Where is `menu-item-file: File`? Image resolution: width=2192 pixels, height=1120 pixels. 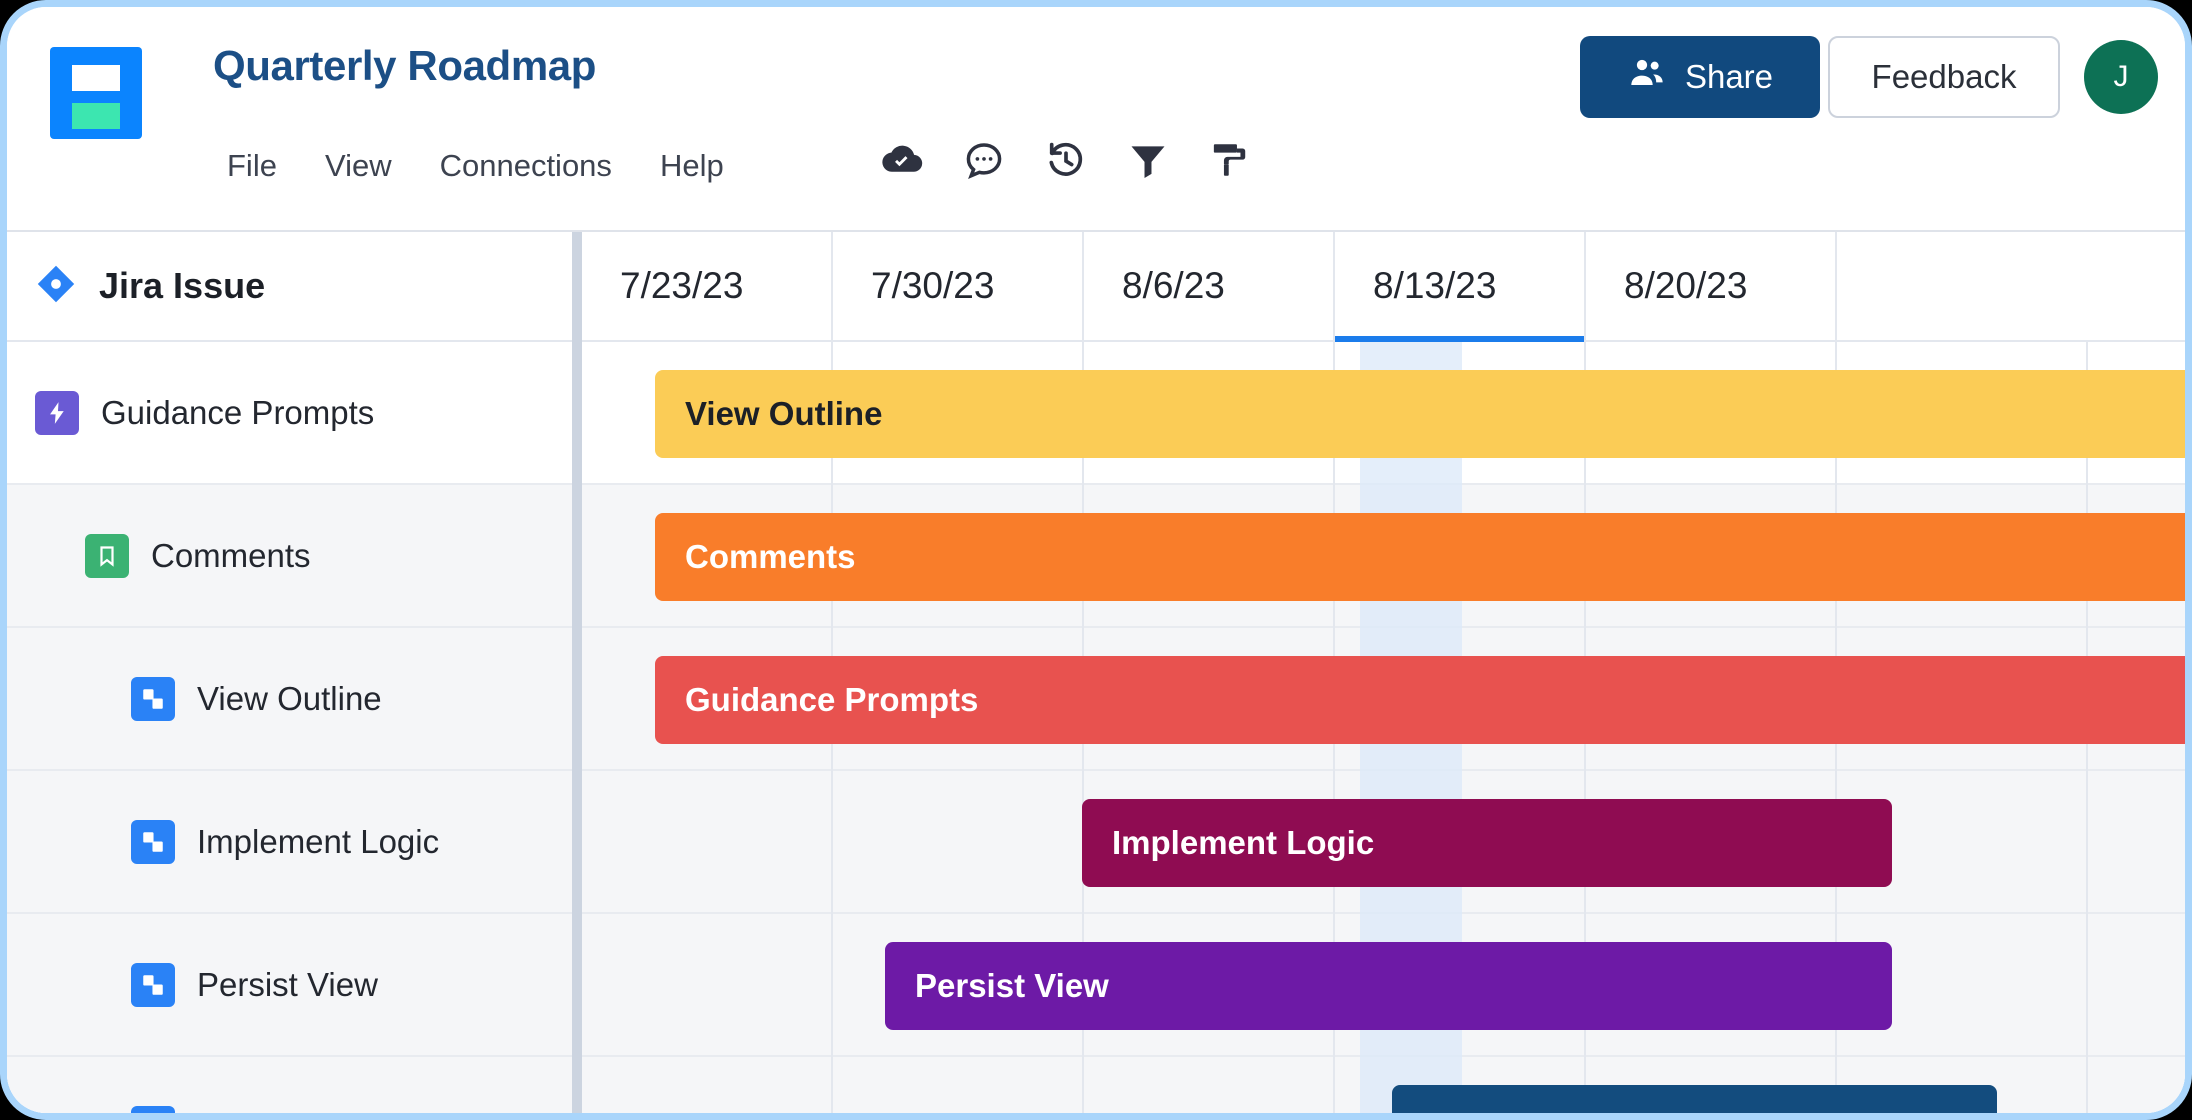
menu-item-file: File is located at coordinates (257, 166).